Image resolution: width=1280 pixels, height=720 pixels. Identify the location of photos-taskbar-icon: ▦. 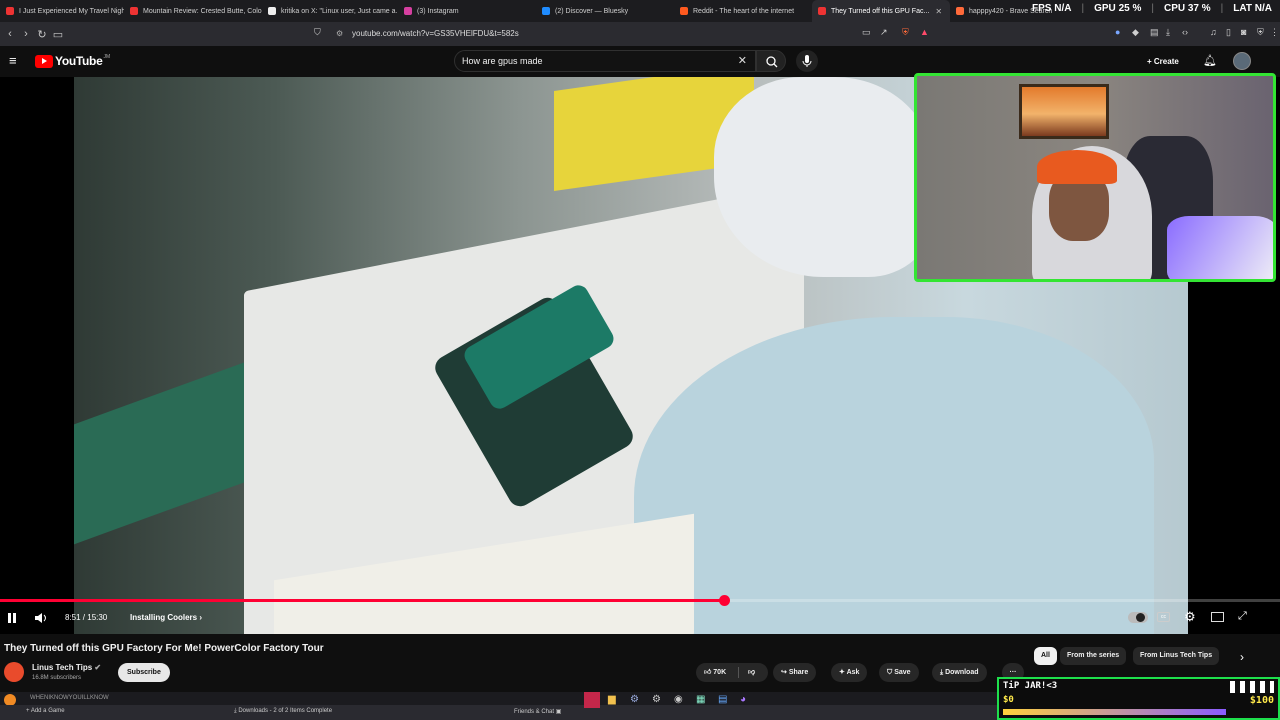
(700, 699).